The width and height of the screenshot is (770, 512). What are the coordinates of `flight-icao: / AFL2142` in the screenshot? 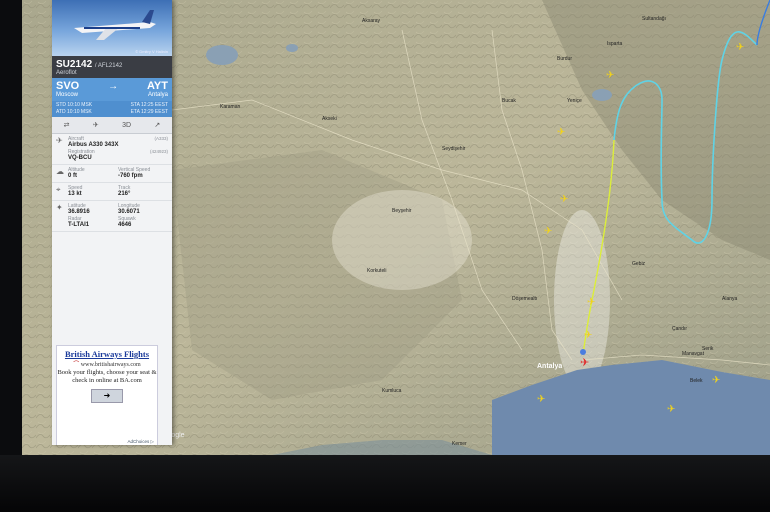 It's located at (108, 66).